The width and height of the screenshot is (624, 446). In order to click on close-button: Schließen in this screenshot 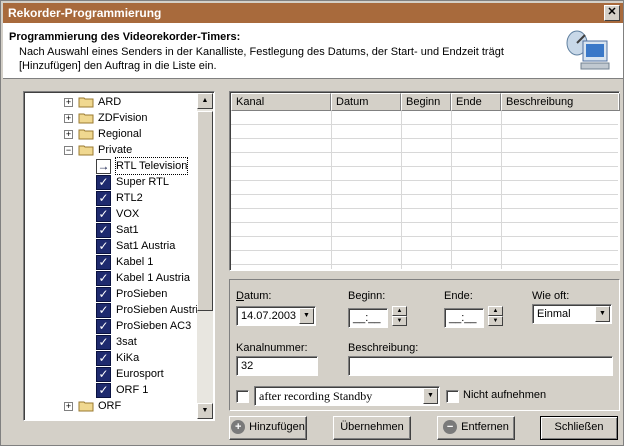, I will do `click(579, 428)`.